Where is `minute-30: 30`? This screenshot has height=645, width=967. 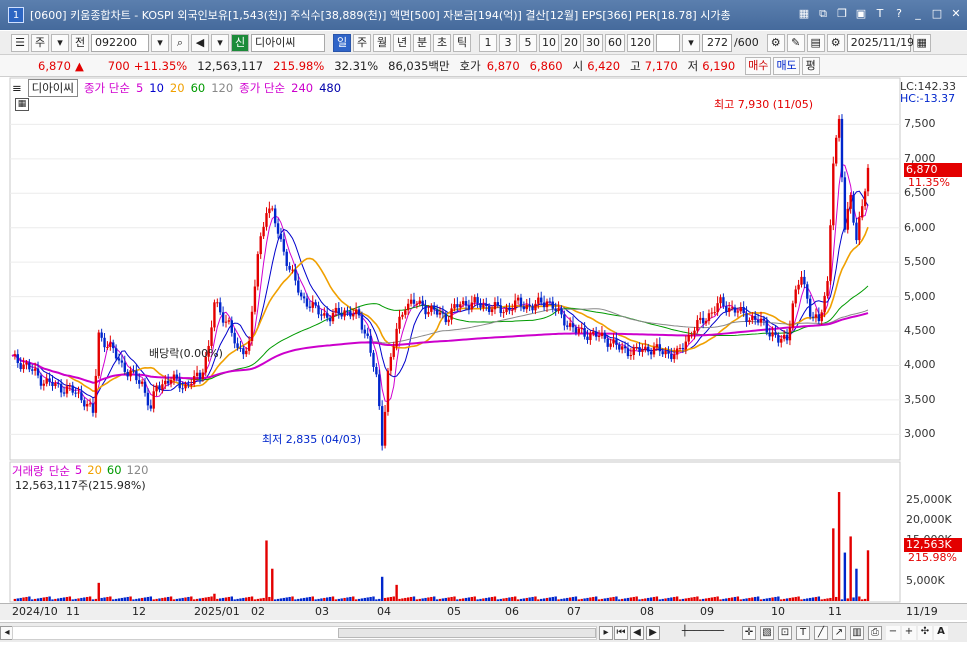
minute-30: 30 is located at coordinates (593, 42).